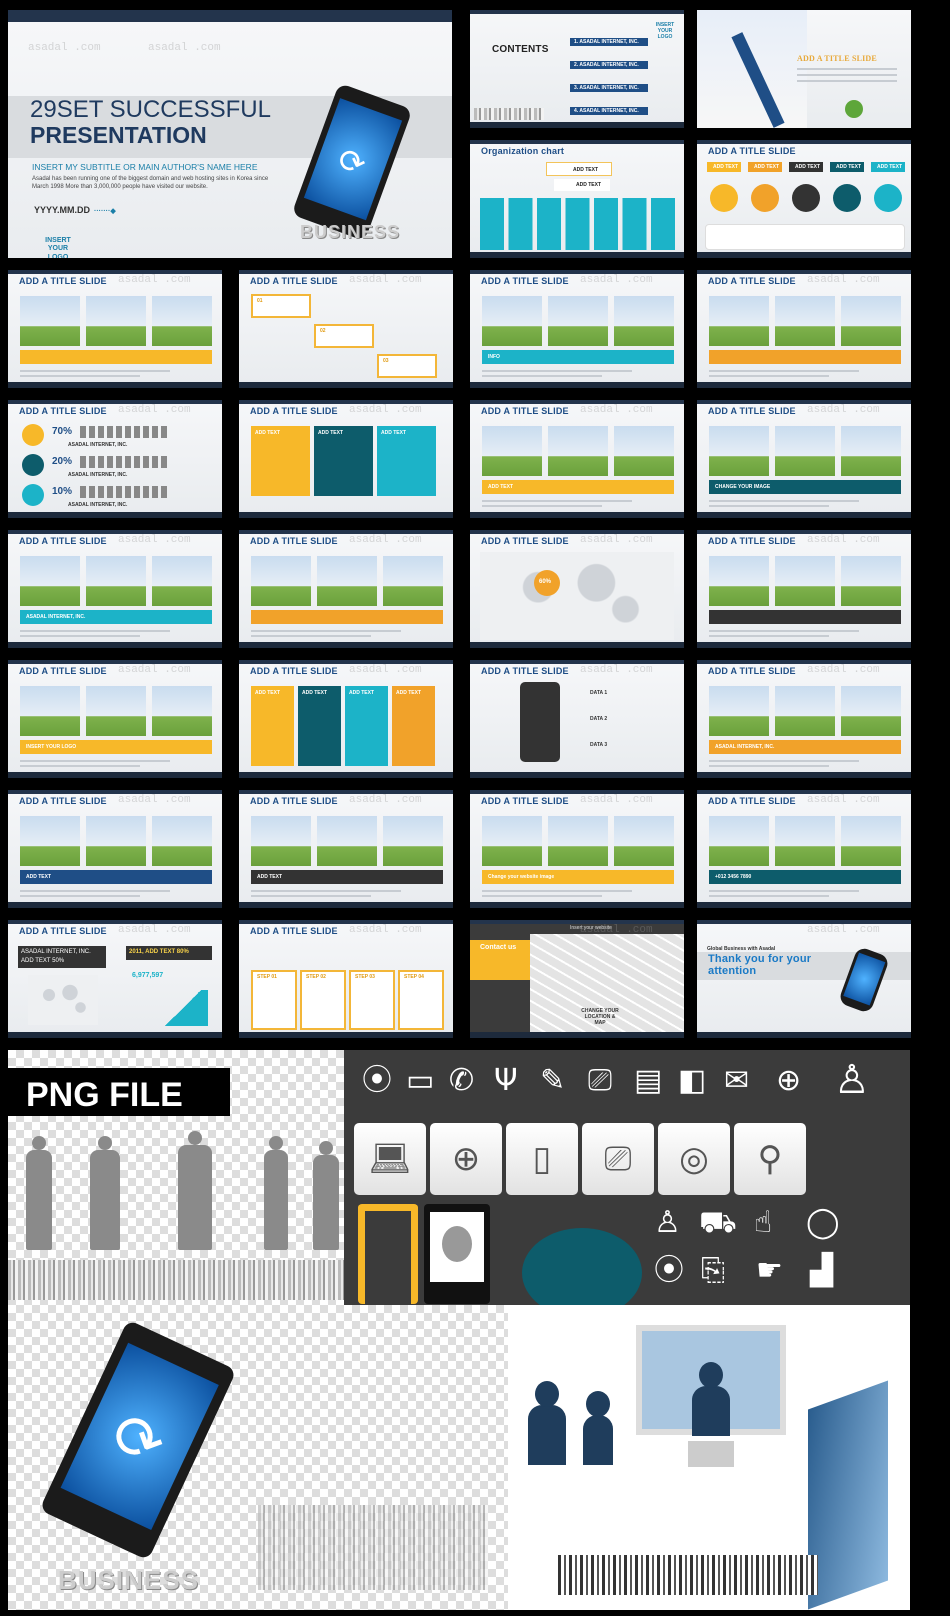  Describe the element at coordinates (609, 111) in the screenshot. I see `contents-item: 4. ASADAL INTERNET, INC.` at that location.